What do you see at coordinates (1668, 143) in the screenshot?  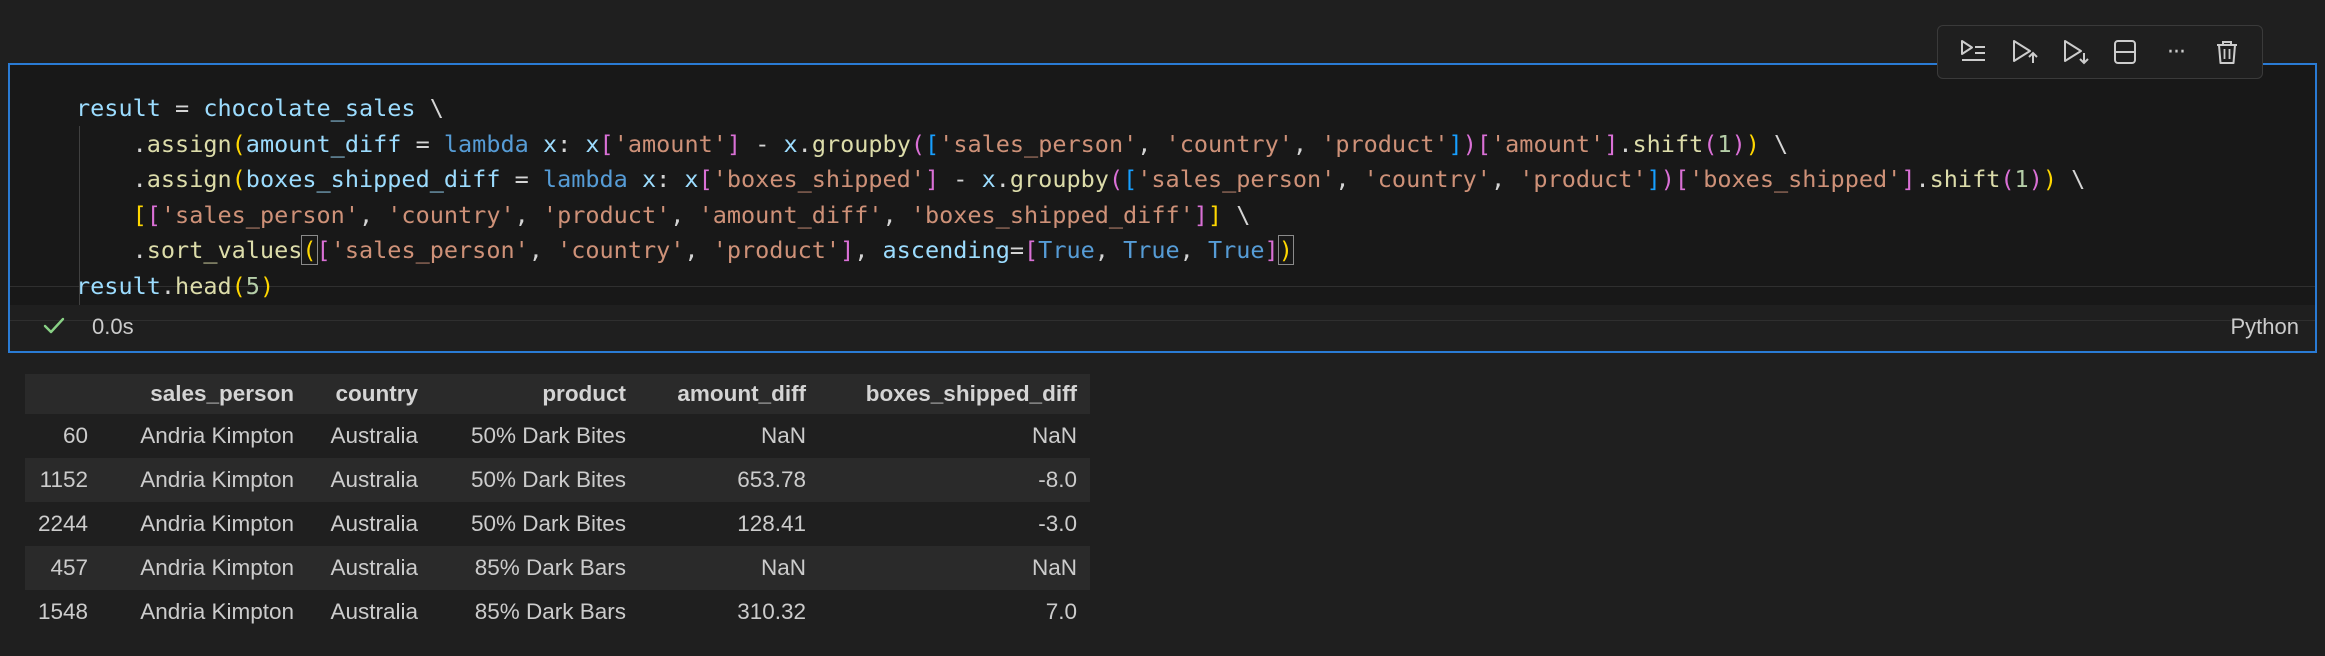 I see `code-token: shift` at bounding box center [1668, 143].